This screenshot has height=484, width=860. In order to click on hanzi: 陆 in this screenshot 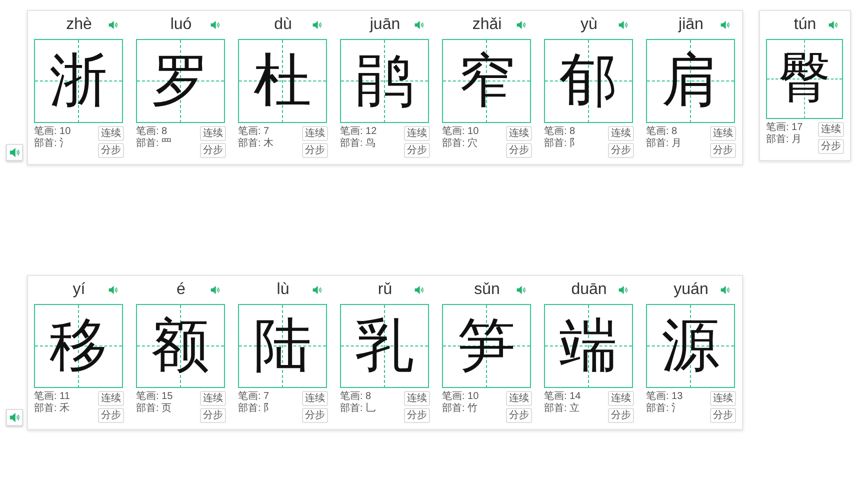, I will do `click(283, 346)`.